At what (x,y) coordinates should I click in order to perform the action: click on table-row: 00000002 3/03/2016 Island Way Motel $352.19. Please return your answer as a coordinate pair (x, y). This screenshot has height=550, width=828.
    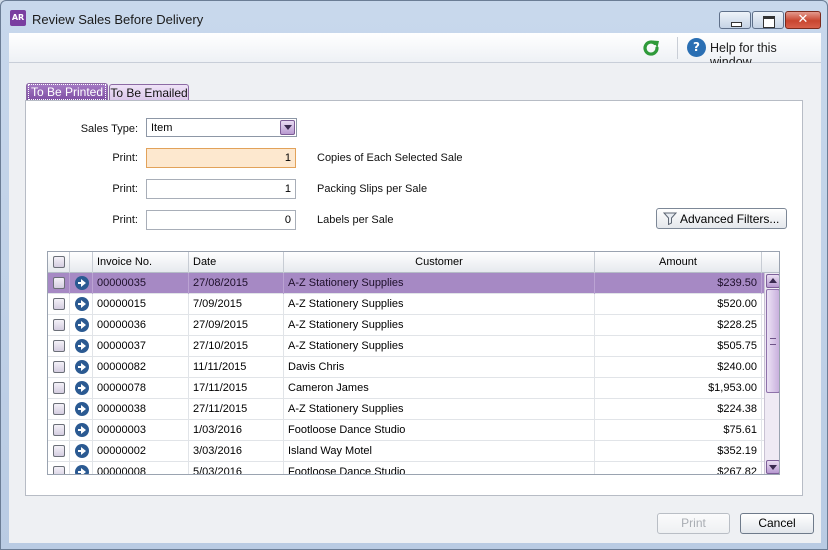
    Looking at the image, I should click on (406, 451).